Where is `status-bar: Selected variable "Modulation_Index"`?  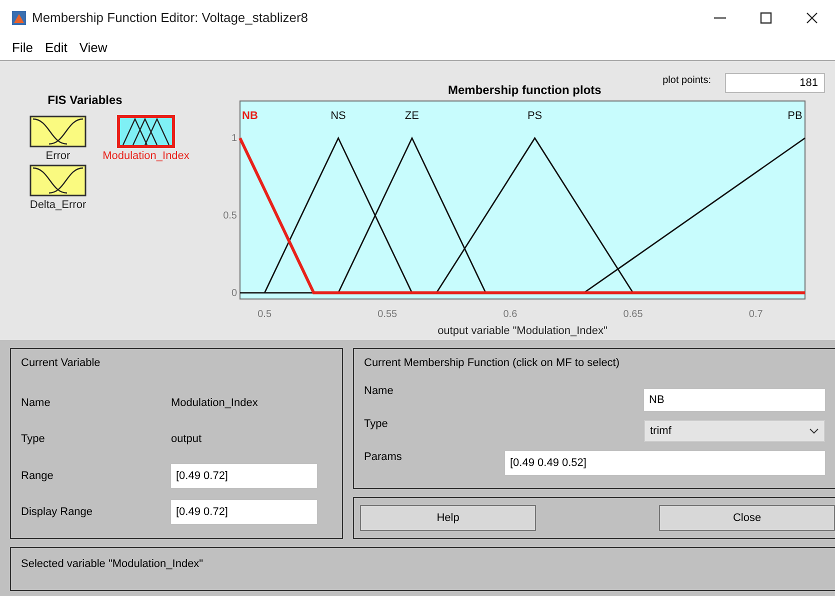
status-bar: Selected variable "Modulation_Index" is located at coordinates (422, 569).